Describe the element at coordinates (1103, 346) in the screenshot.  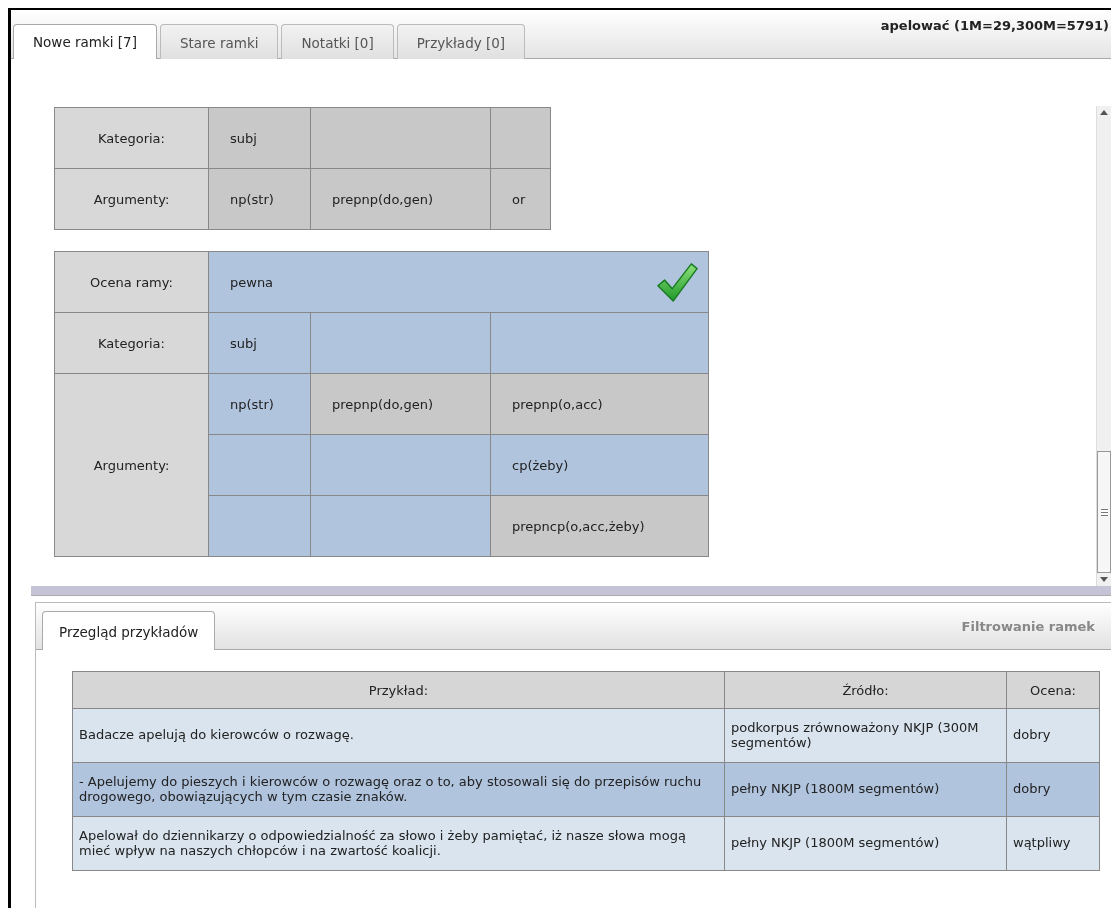
I see `scrollbar` at that location.